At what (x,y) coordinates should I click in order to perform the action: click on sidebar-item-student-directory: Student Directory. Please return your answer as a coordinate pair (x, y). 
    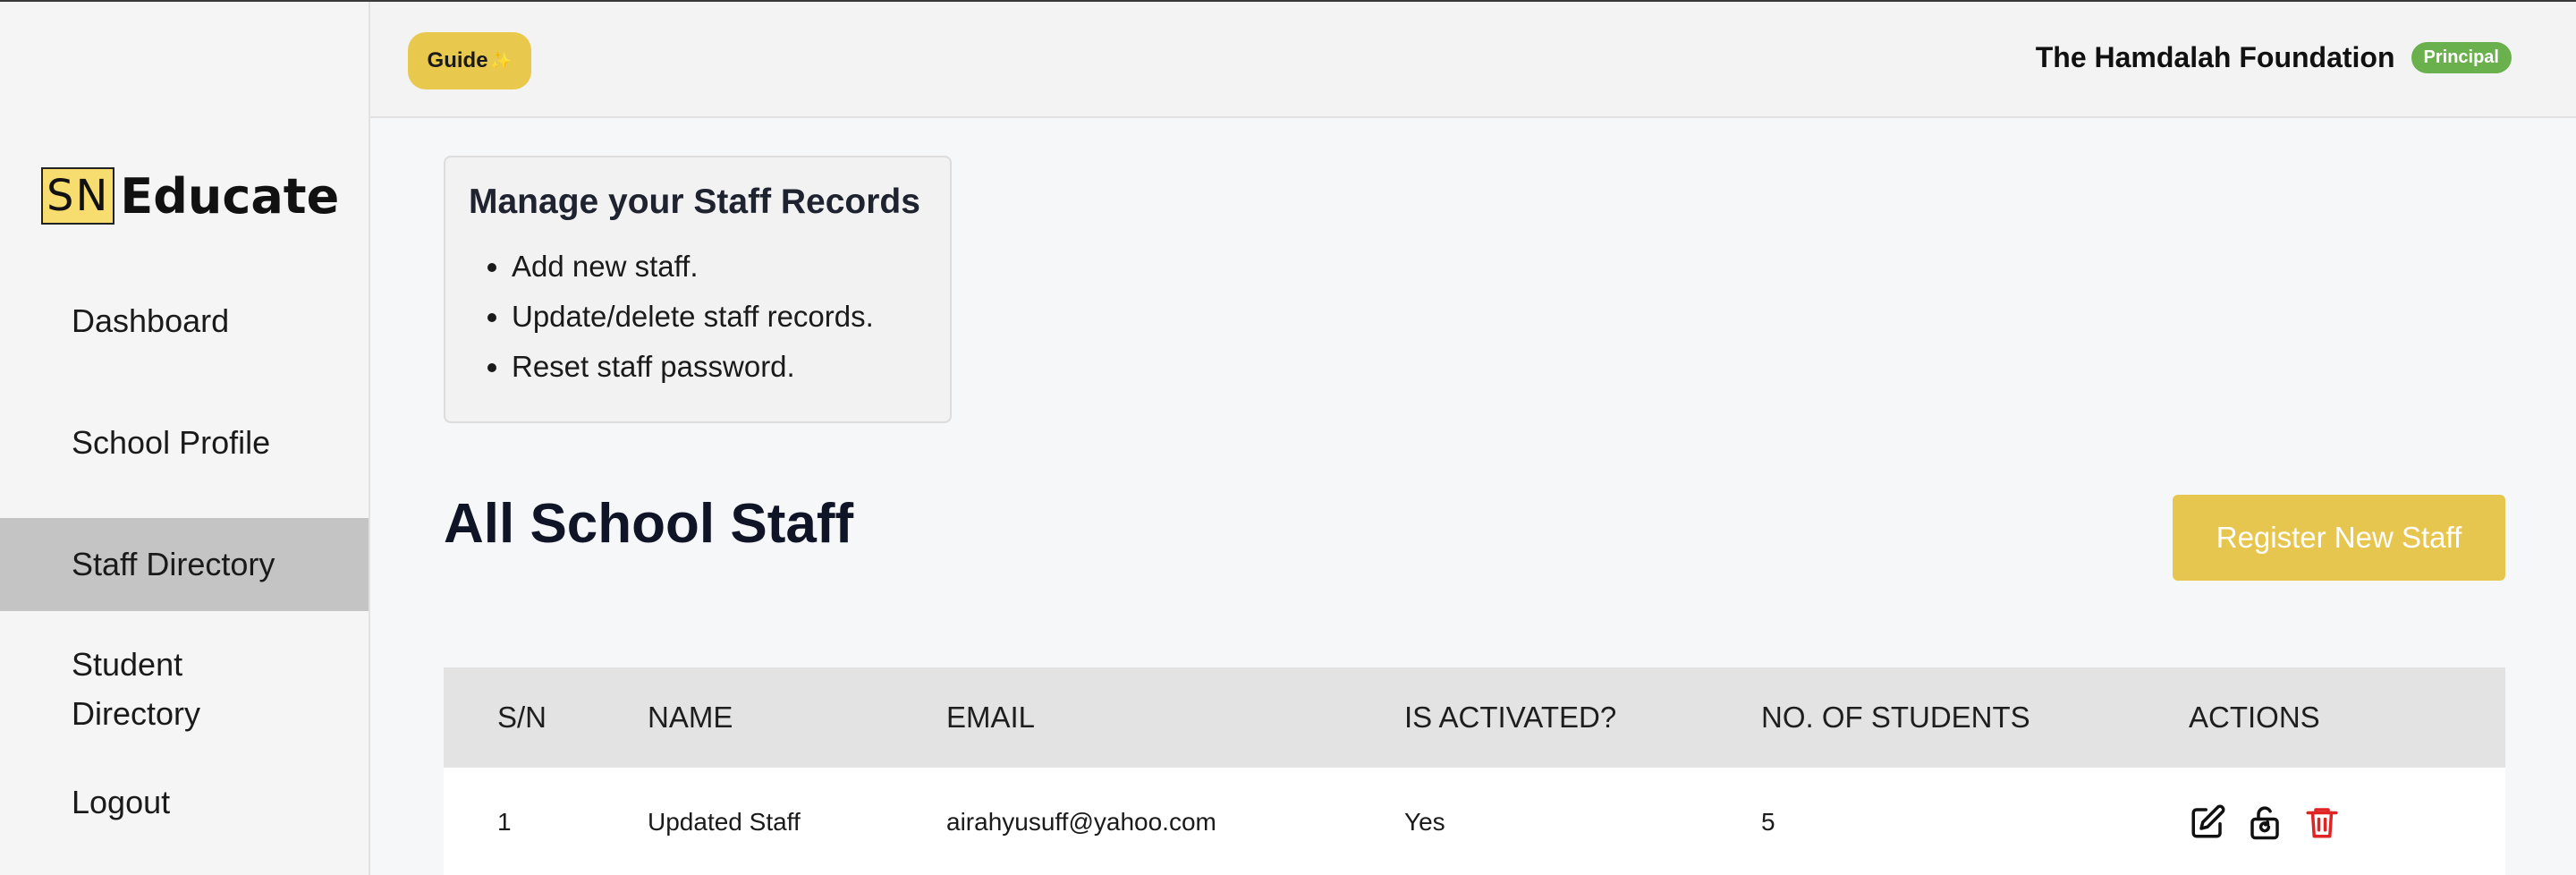
    Looking at the image, I should click on (184, 693).